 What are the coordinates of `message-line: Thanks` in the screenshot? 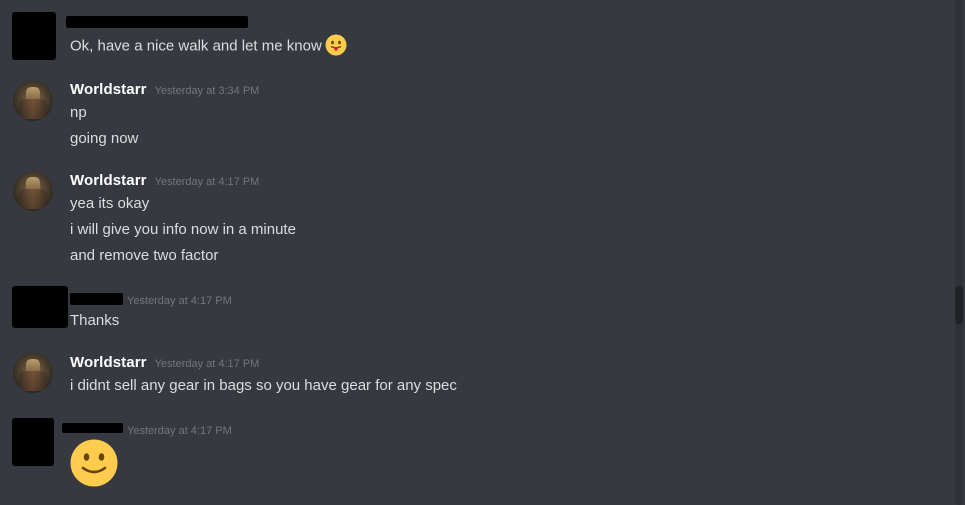 It's located at (95, 320).